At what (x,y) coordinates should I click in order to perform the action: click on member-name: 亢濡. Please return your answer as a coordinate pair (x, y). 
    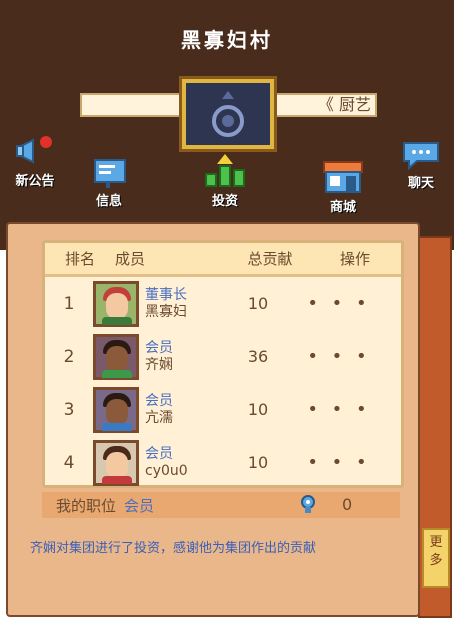
    Looking at the image, I should click on (159, 417).